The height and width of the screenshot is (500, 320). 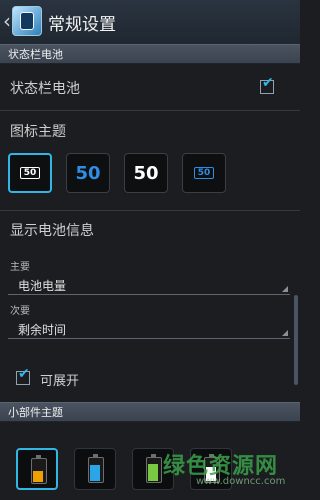 What do you see at coordinates (38, 132) in the screenshot?
I see `icon-theme-title: 图标主题` at bounding box center [38, 132].